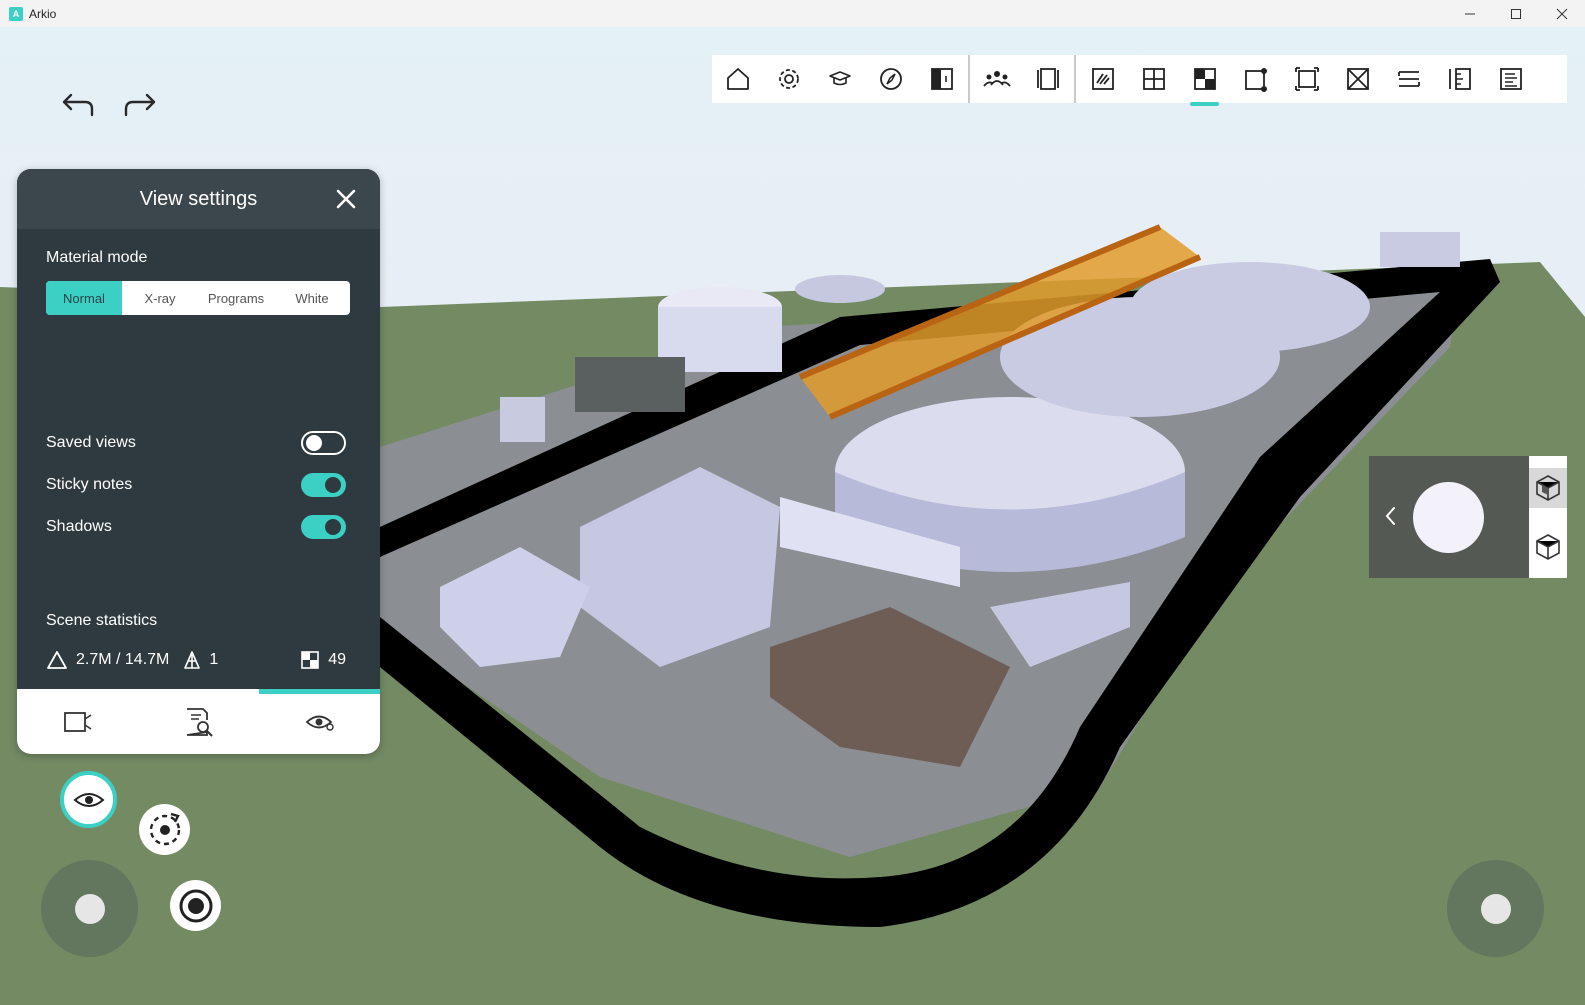  What do you see at coordinates (346, 199) in the screenshot?
I see `close-panel-button` at bounding box center [346, 199].